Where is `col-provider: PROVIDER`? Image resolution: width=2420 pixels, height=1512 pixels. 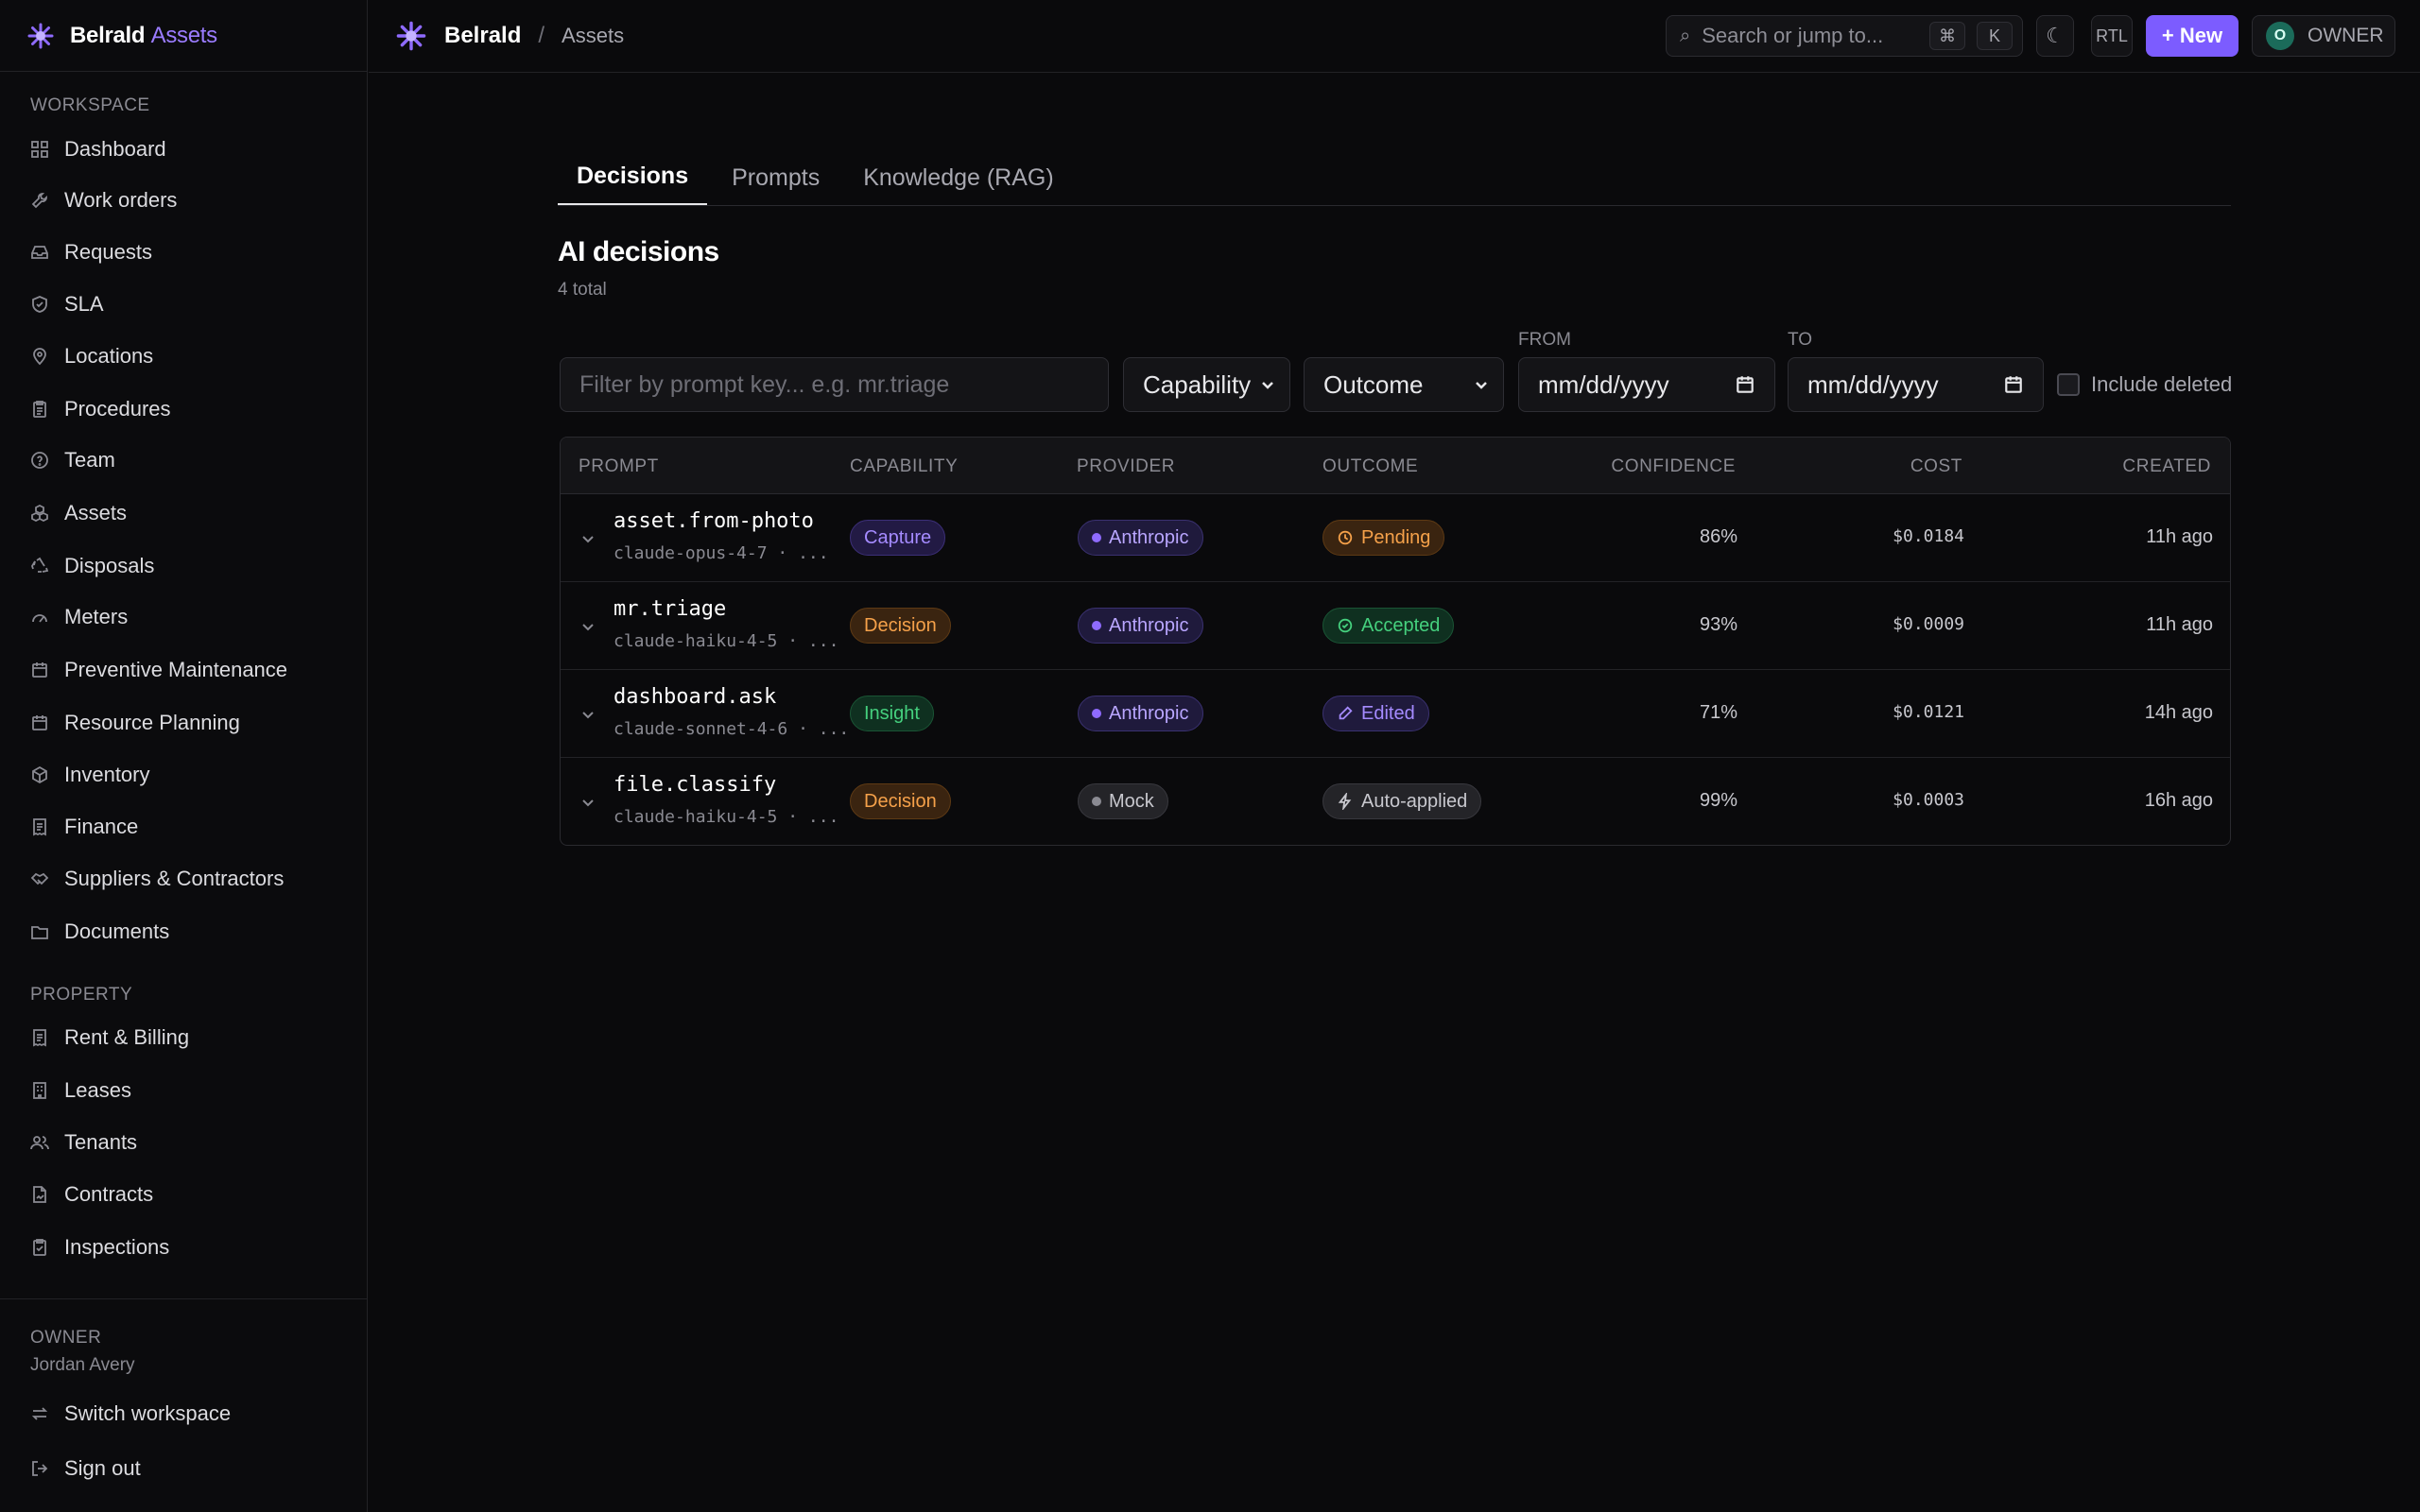 col-provider: PROVIDER is located at coordinates (1126, 466).